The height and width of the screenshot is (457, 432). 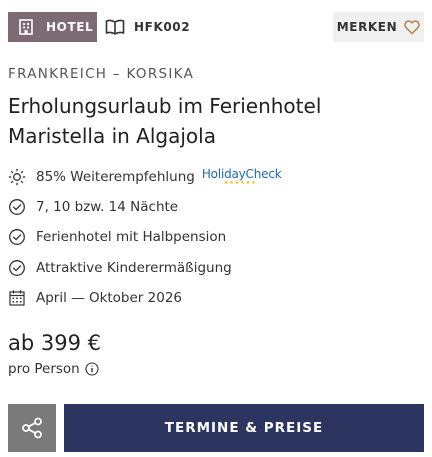 I want to click on hotel-category-badge: HOTEL, so click(x=52, y=27).